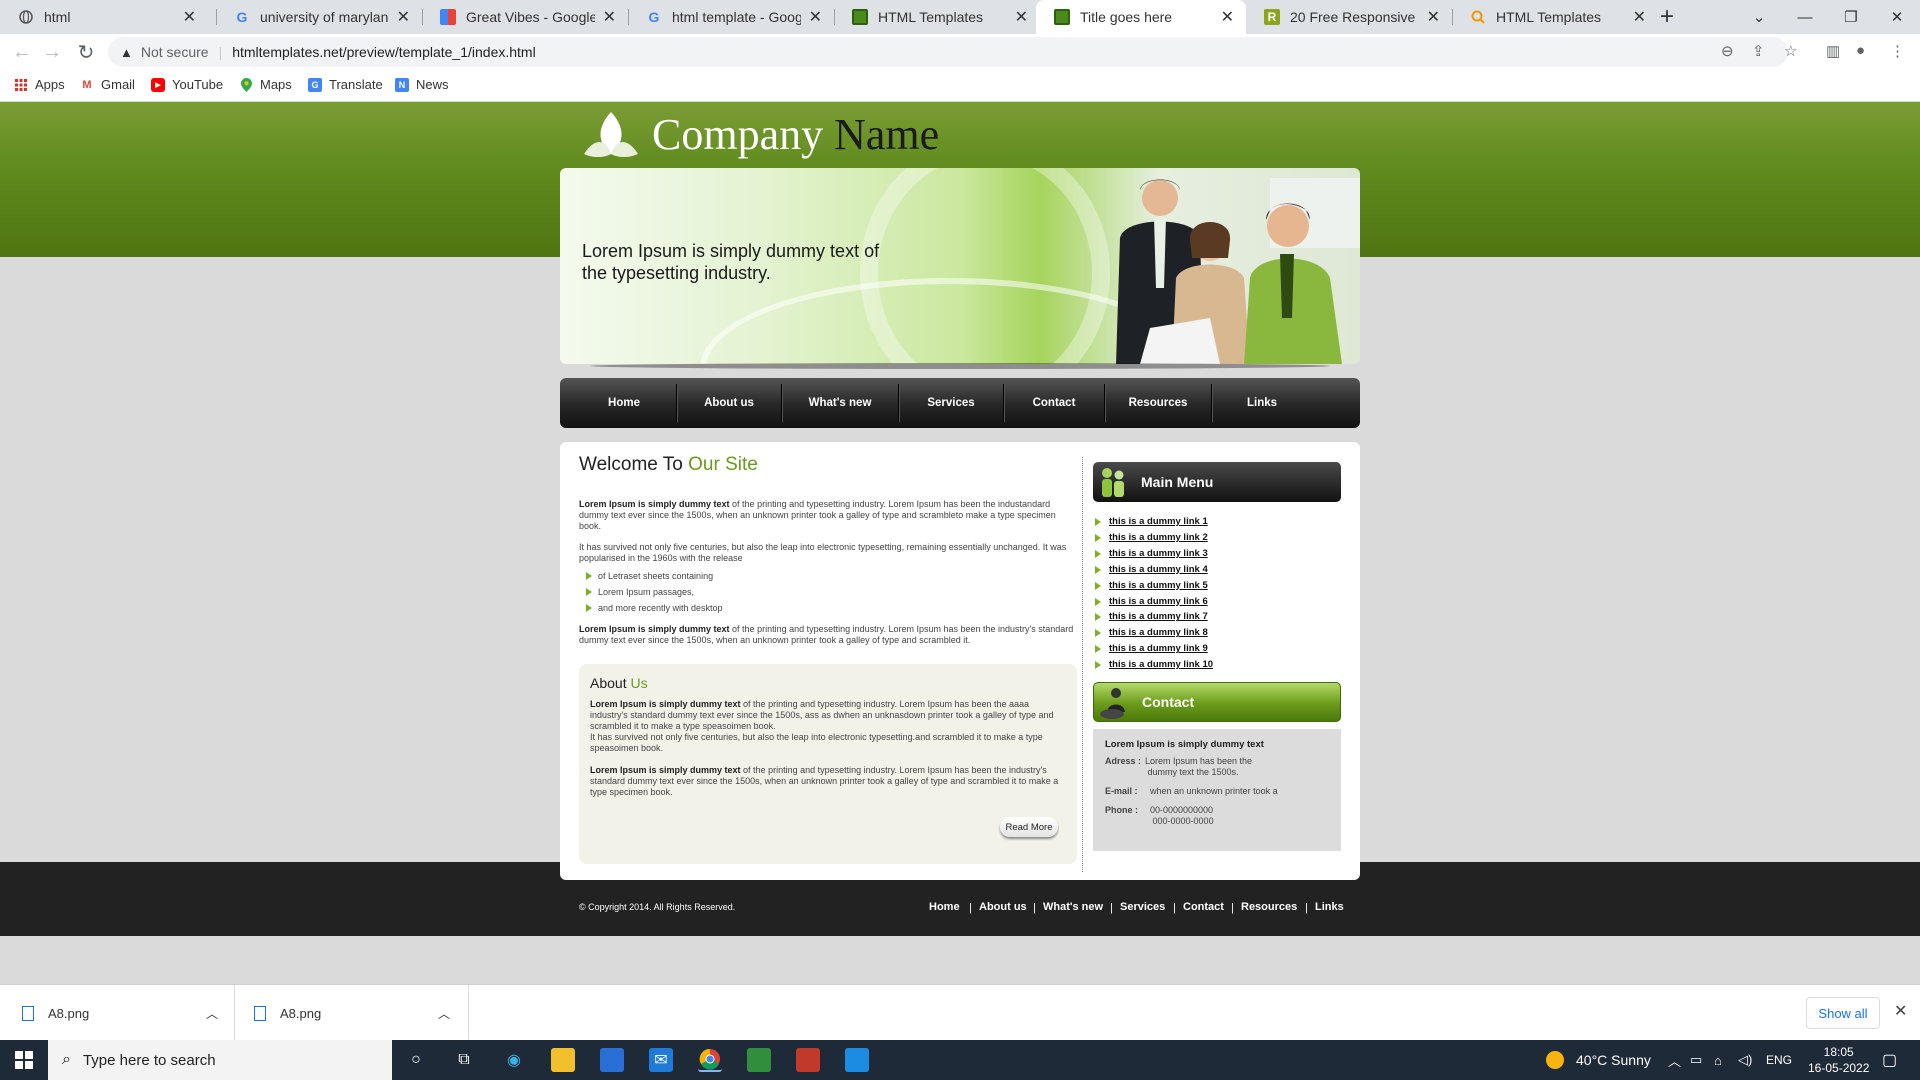  Describe the element at coordinates (668, 464) in the screenshot. I see `welcome-heading: Welcome To Our Site` at that location.